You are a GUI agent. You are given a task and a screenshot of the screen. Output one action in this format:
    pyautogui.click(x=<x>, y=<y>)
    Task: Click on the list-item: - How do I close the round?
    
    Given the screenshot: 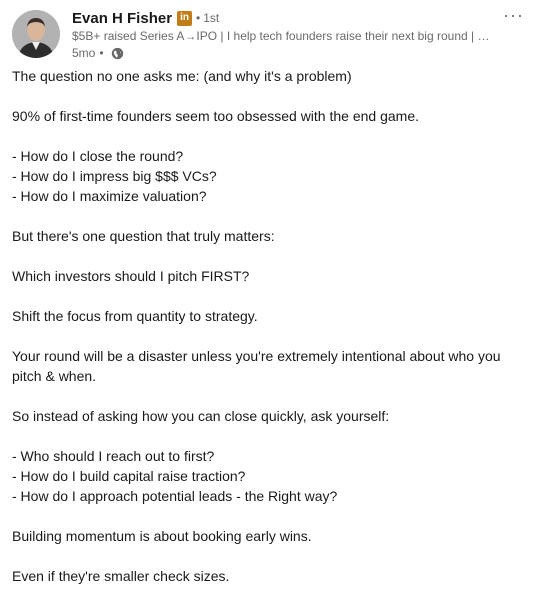 What is the action you would take?
    pyautogui.click(x=98, y=156)
    